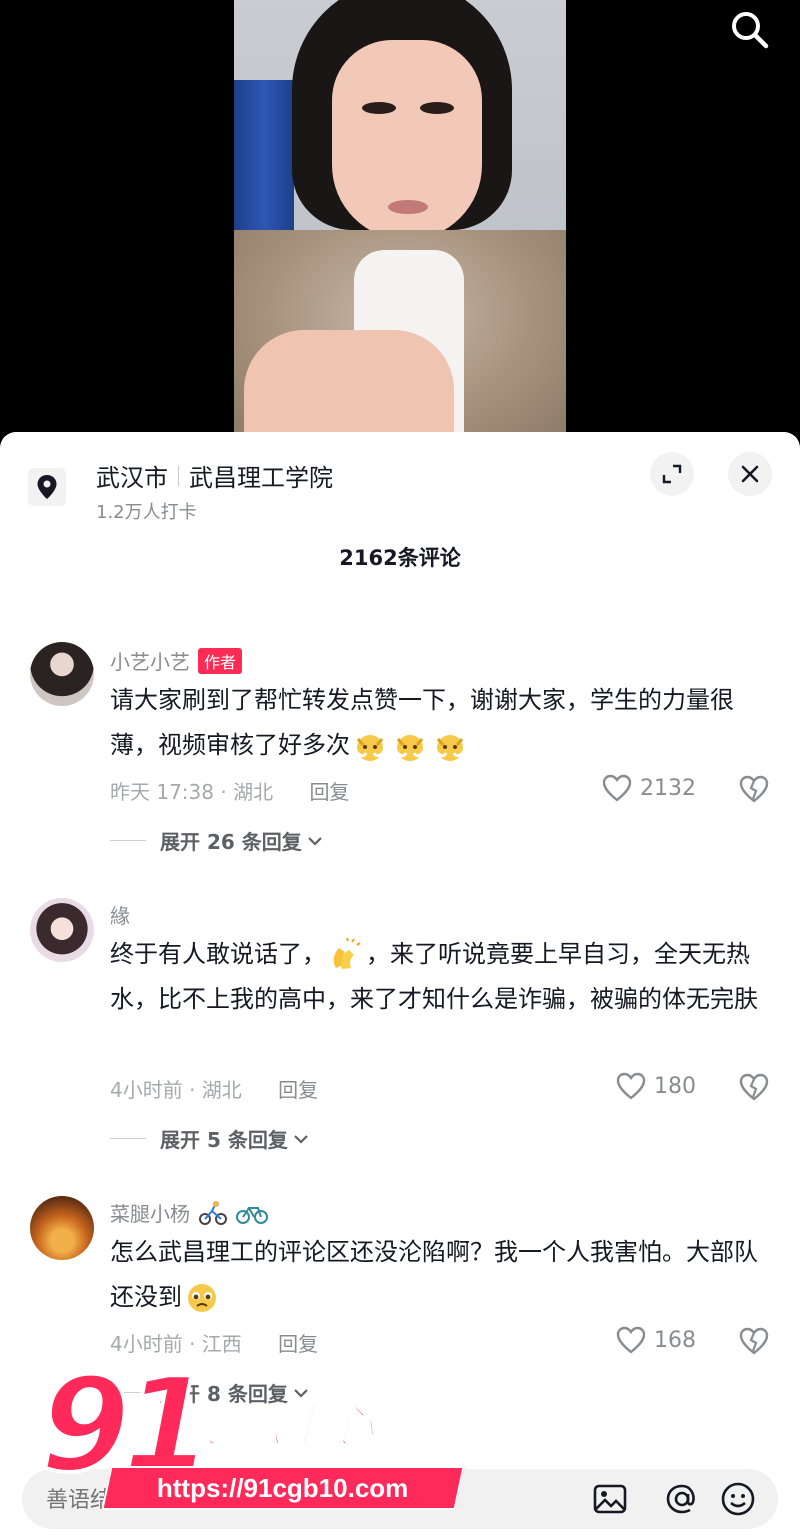 Image resolution: width=800 pixels, height=1535 pixels. I want to click on right-eye, so click(437, 108).